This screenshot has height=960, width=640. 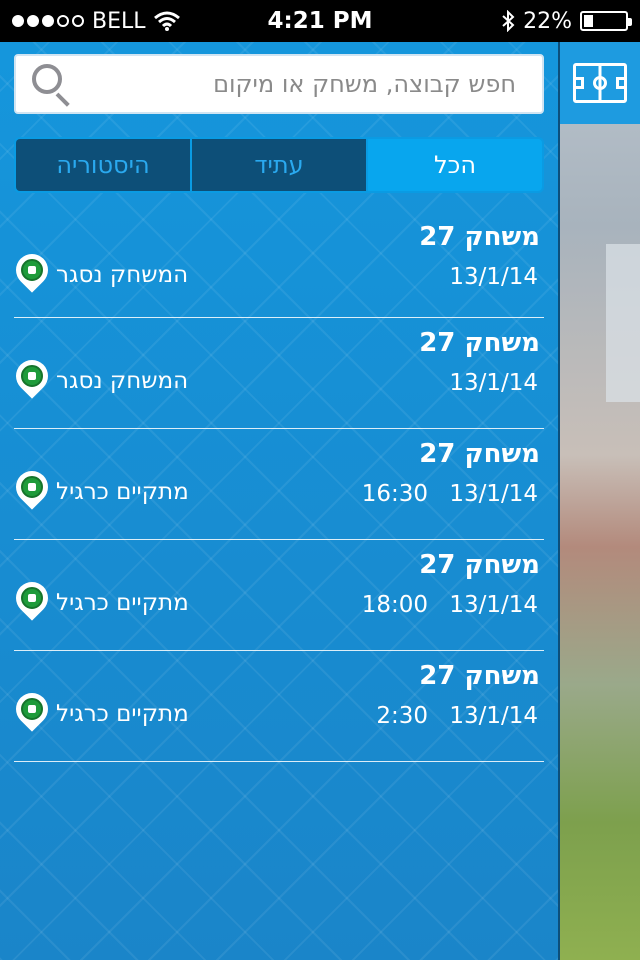 I want to click on battery-icon, so click(x=606, y=21).